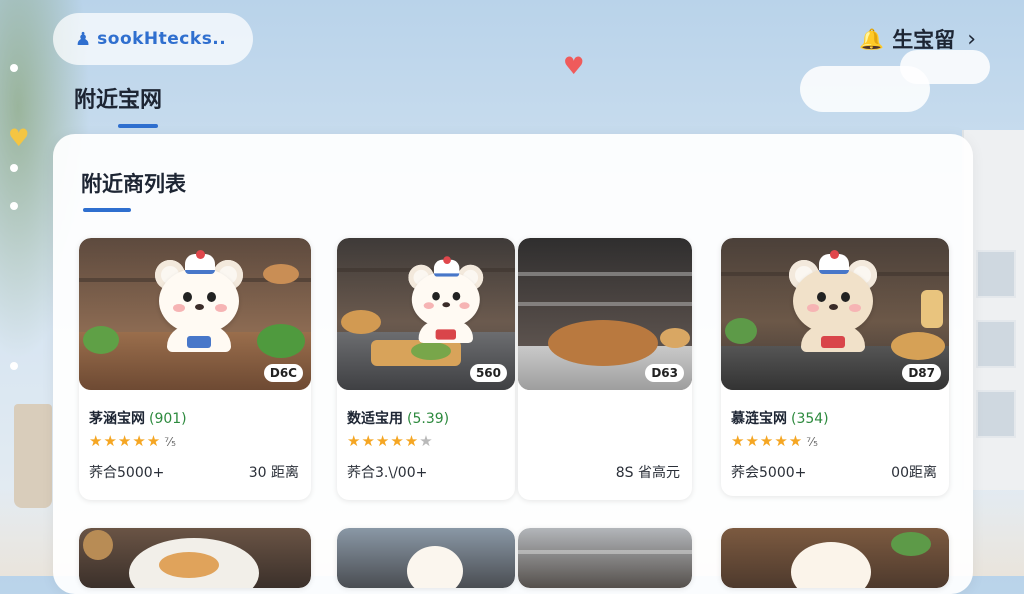  I want to click on merchant-card: D6C 茅涵宝网 (901) ★★★★★ ⁷⁄₅ 荞合5000+ 30 距离, so click(195, 369).